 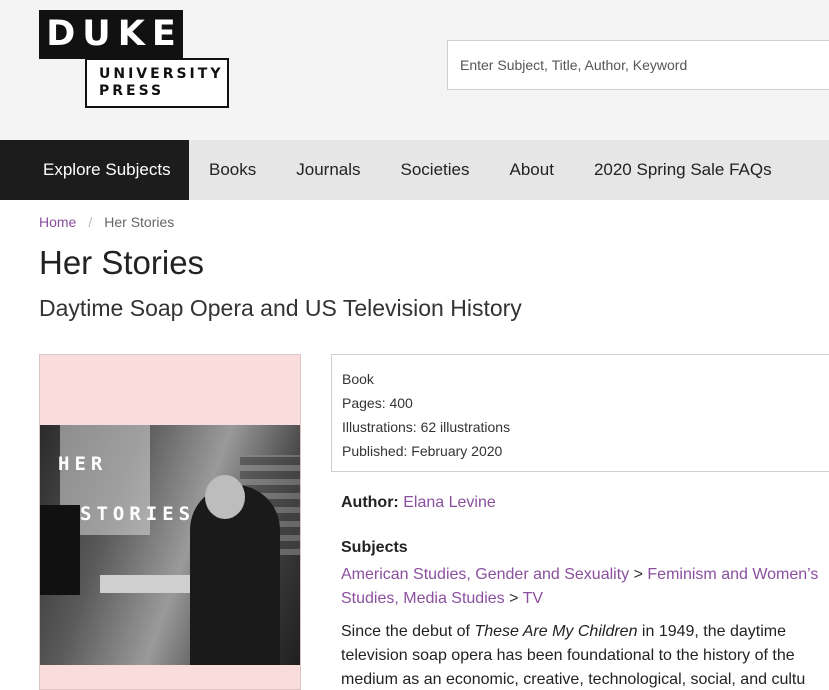 I want to click on description-text: Since the debut of, so click(x=408, y=631).